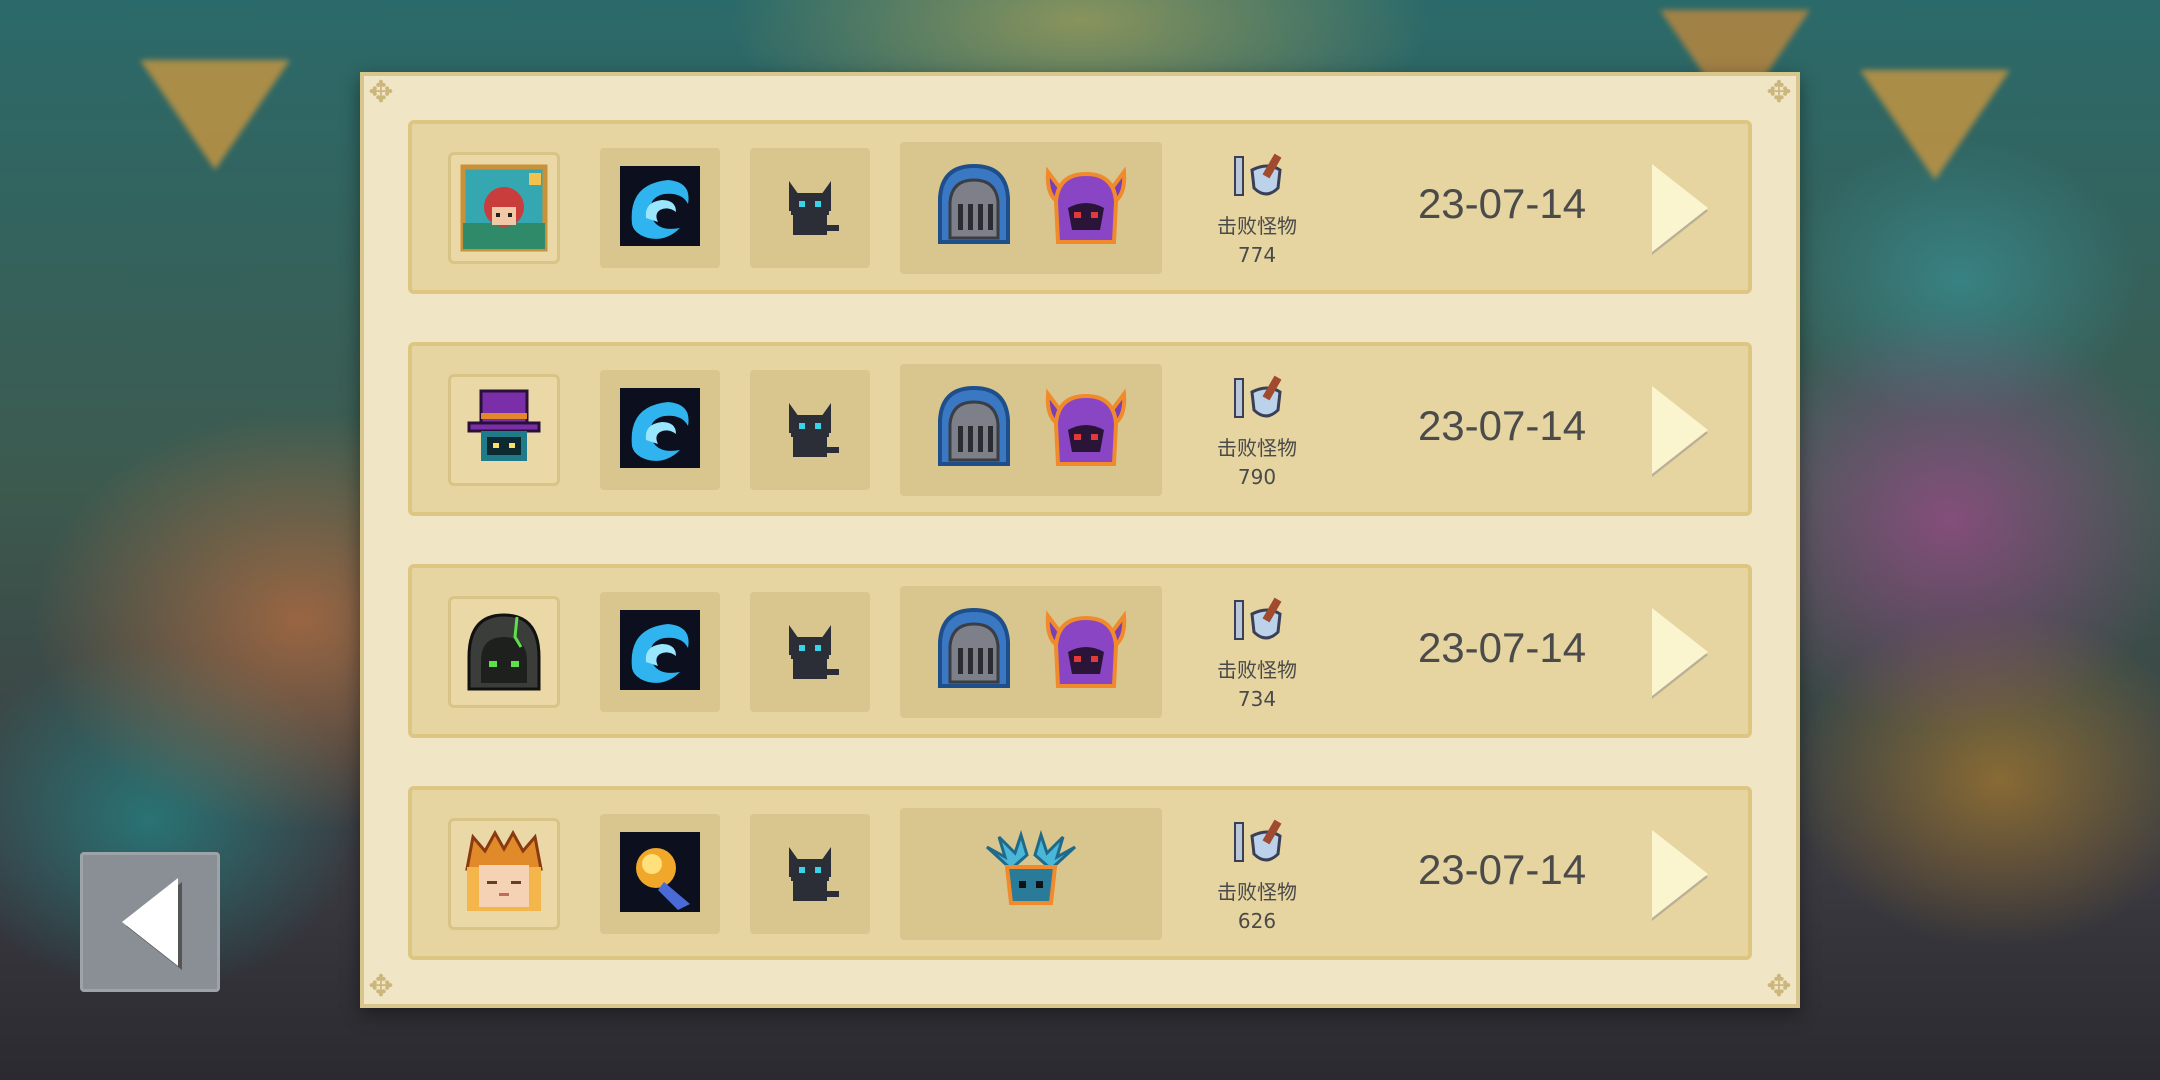 The image size is (2160, 1080). Describe the element at coordinates (504, 652) in the screenshot. I see `dark-hooded-character-icon` at that location.